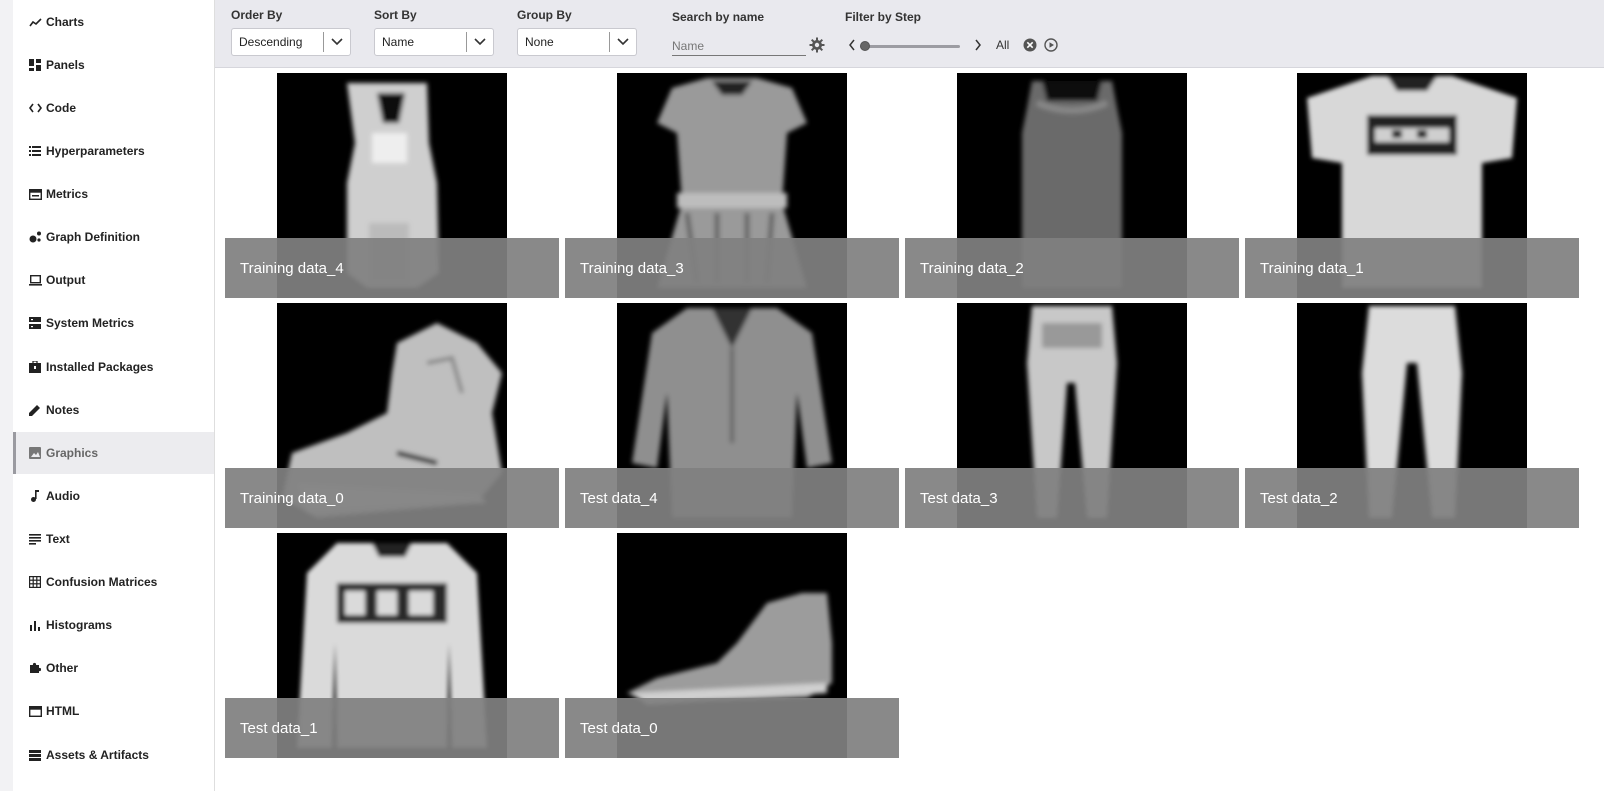  Describe the element at coordinates (1003, 45) in the screenshot. I see `step-filter-value: All` at that location.